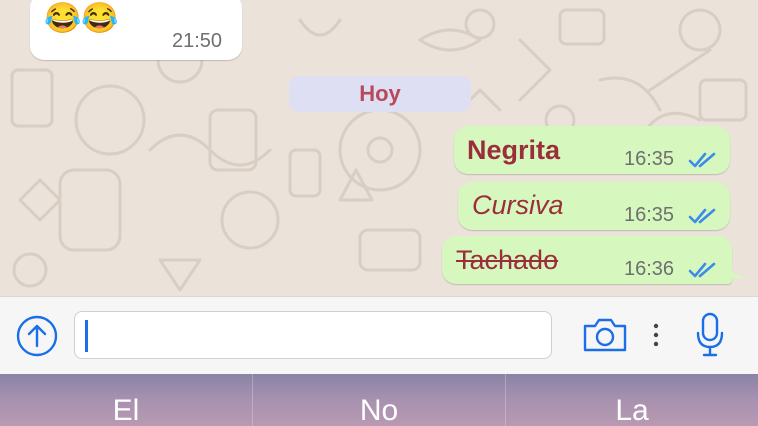 The width and height of the screenshot is (758, 426). Describe the element at coordinates (81, 18) in the screenshot. I see `emoji-text: 😂😂` at that location.